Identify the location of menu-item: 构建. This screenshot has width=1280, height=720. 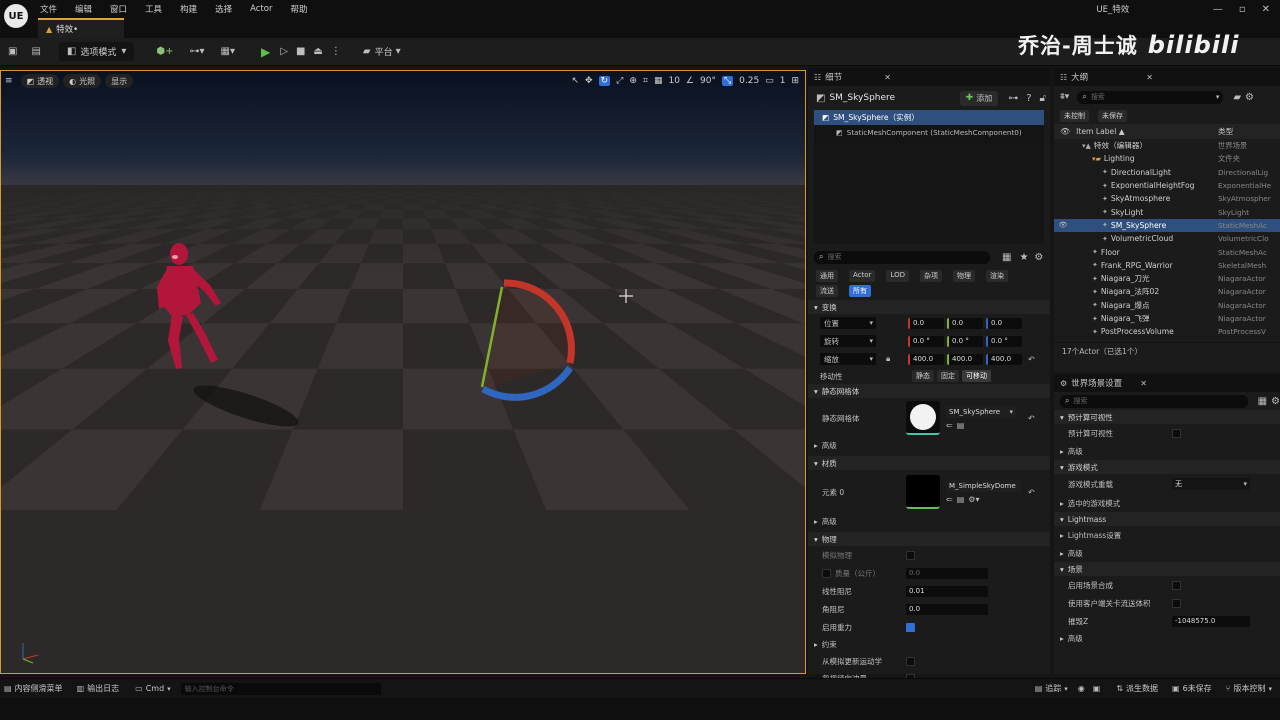
(188, 9).